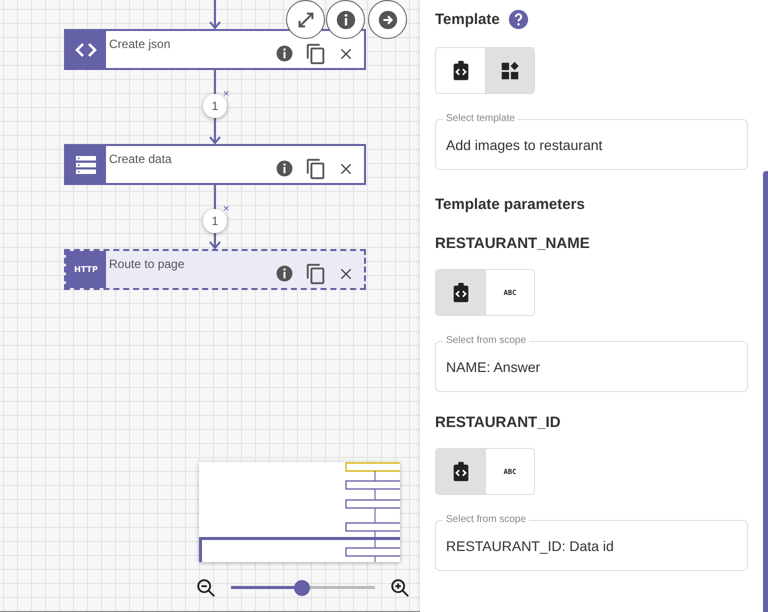 This screenshot has width=768, height=612. What do you see at coordinates (86, 269) in the screenshot?
I see `http-label: HTTP` at bounding box center [86, 269].